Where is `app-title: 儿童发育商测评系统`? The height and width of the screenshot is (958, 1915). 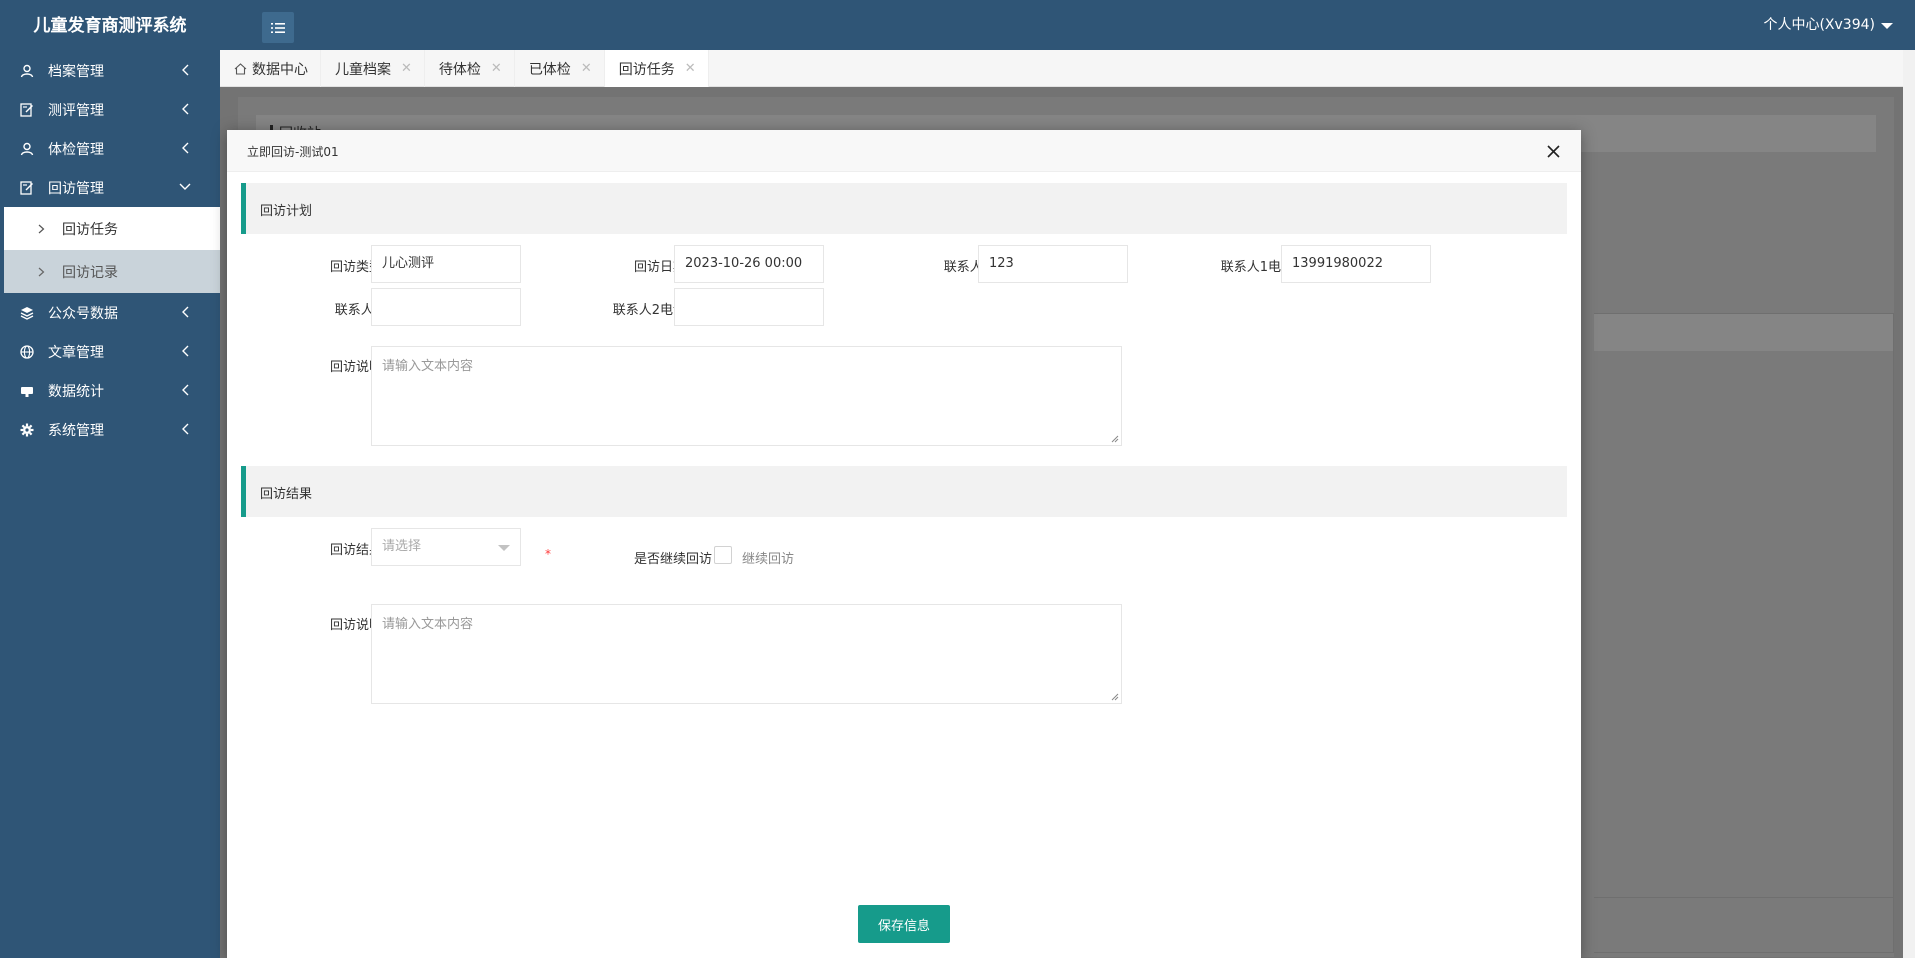 app-title: 儿童发育商测评系统 is located at coordinates (110, 26).